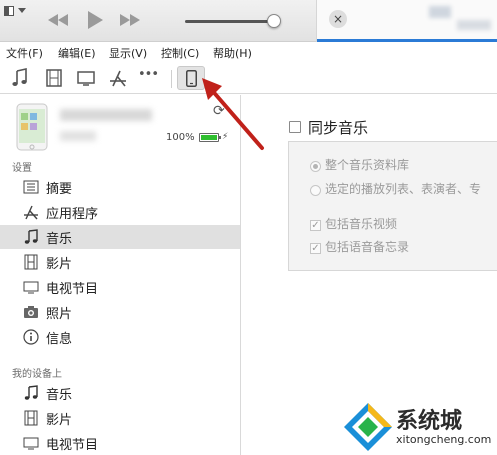 This screenshot has height=455, width=497. Describe the element at coordinates (9, 11) in the screenshot. I see `window-icon` at that location.